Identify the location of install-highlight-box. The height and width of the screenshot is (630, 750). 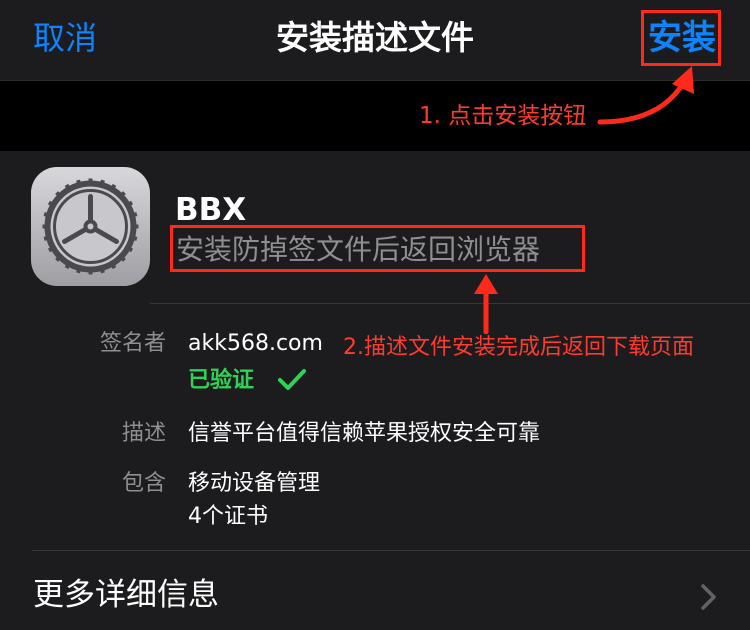
(681, 38).